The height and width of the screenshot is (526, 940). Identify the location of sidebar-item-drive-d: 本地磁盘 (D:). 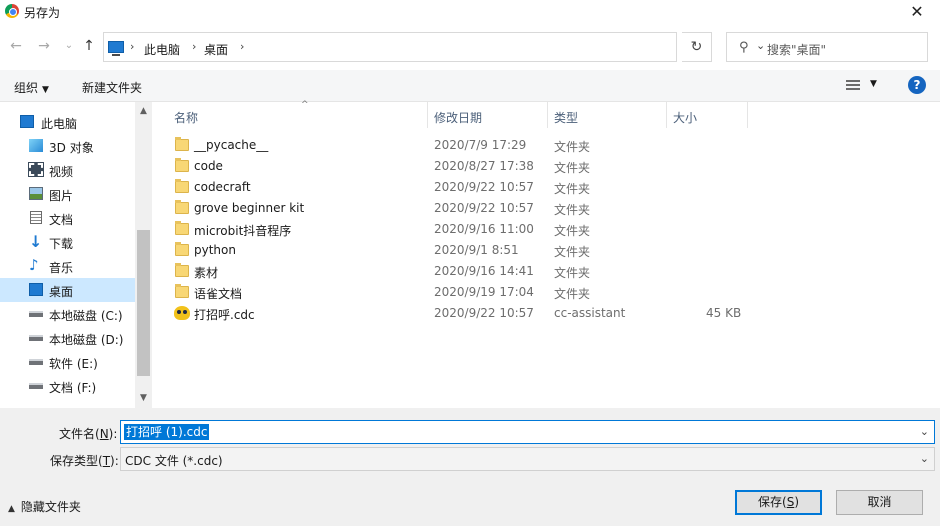
(67, 338).